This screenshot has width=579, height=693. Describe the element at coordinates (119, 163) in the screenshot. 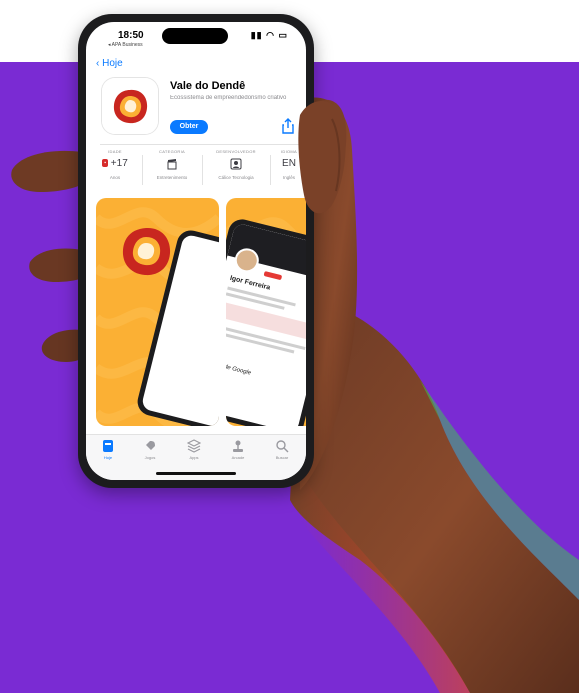

I see `info-value: +17` at that location.